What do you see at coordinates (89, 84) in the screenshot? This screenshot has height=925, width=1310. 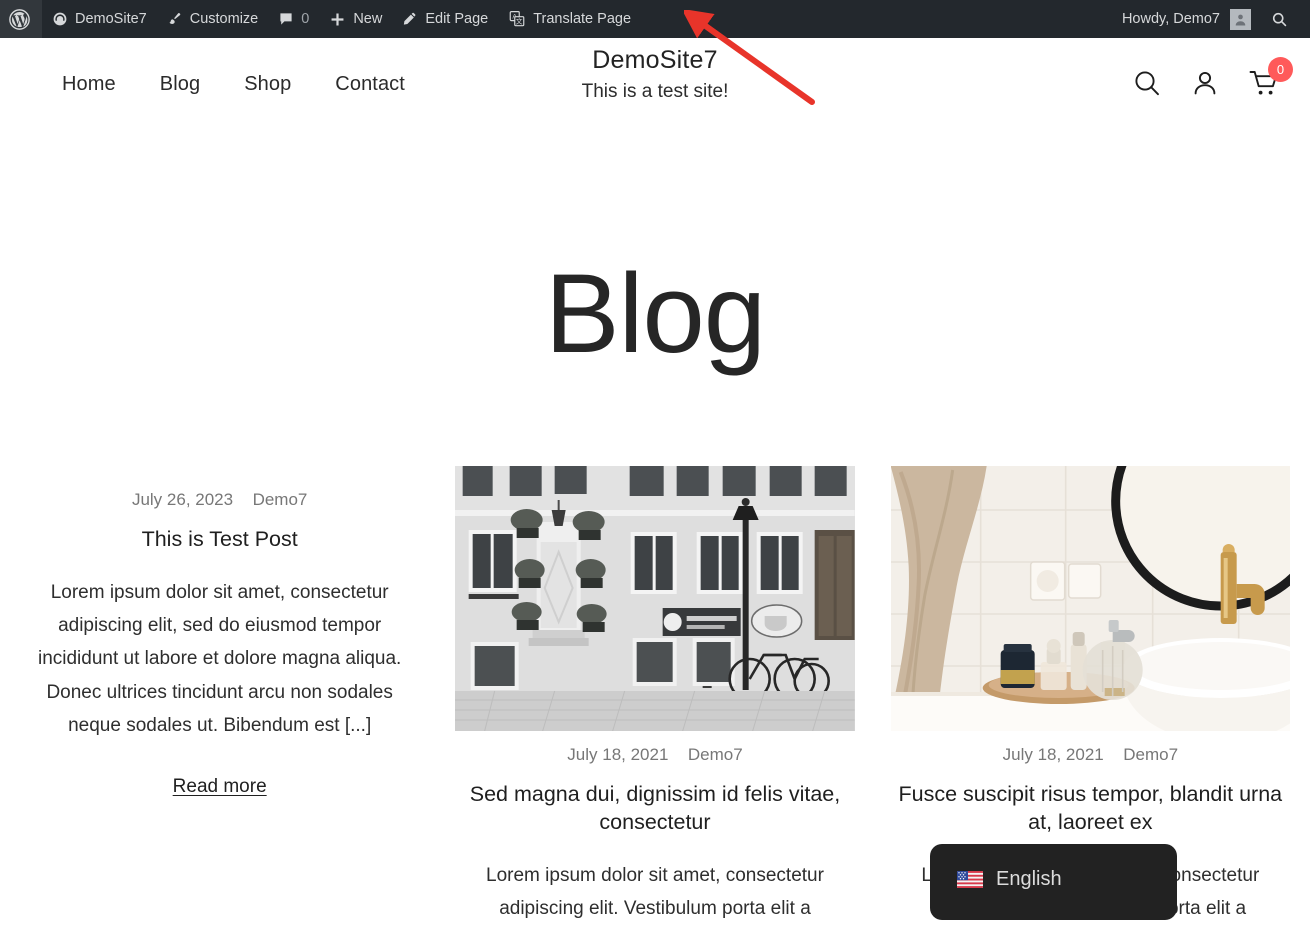 I see `nav-item-home: Home` at bounding box center [89, 84].